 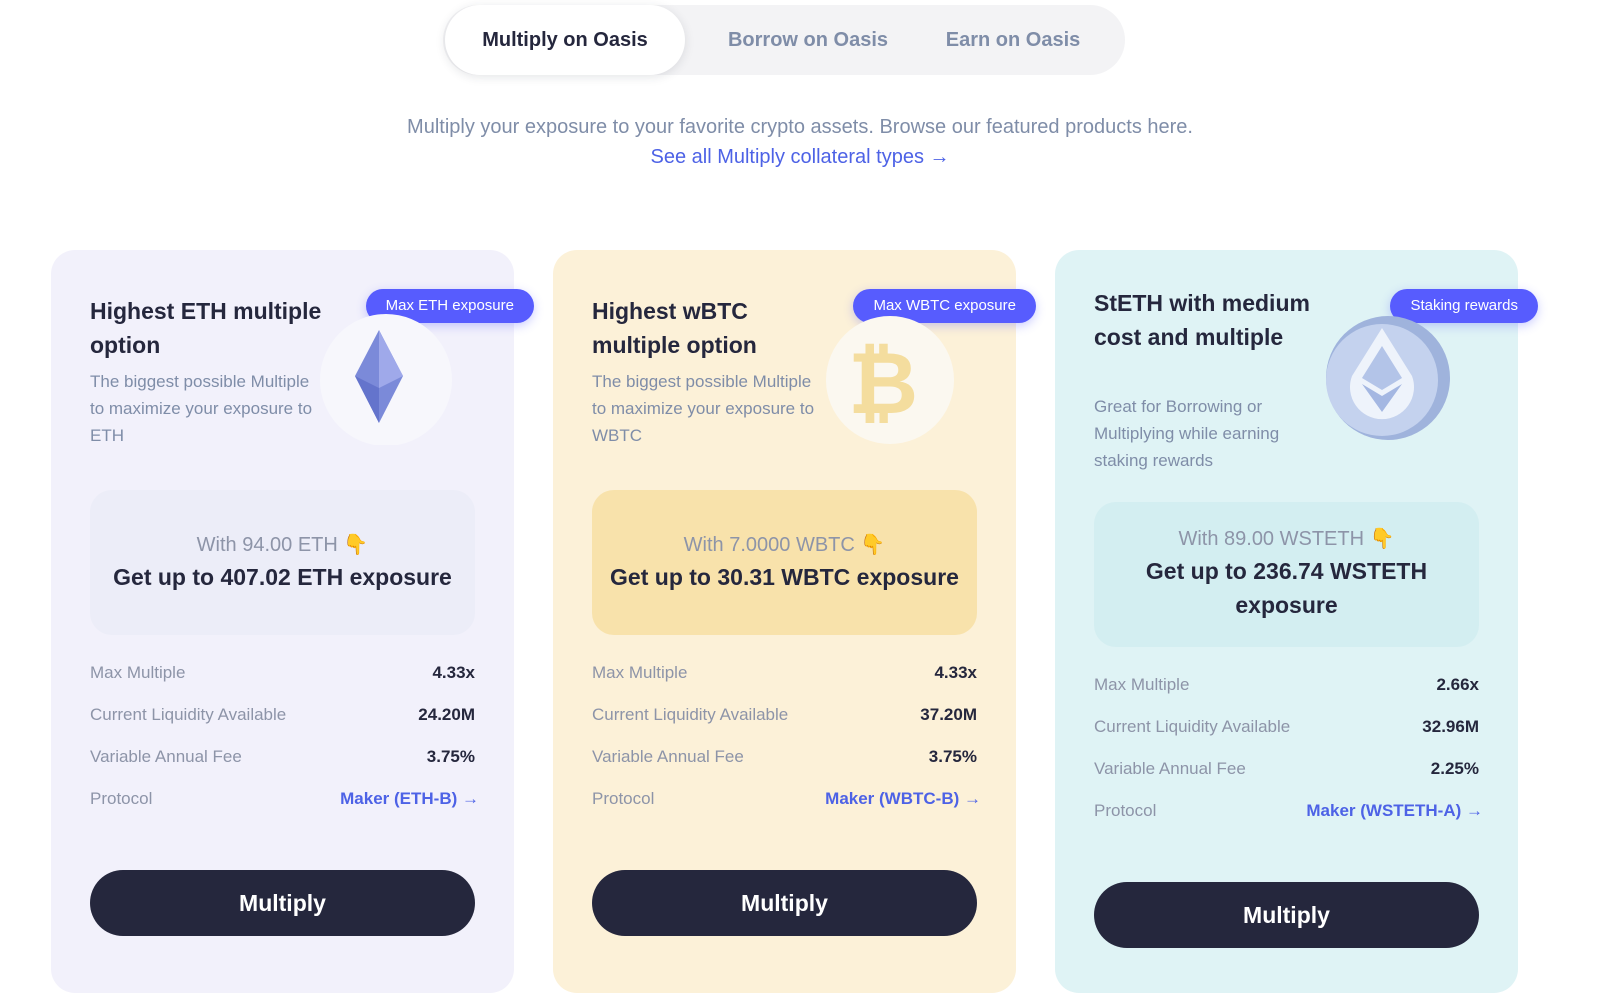 What do you see at coordinates (1286, 588) in the screenshot?
I see `exposure-amount: Get up to 236.74 WSTETH exposure` at bounding box center [1286, 588].